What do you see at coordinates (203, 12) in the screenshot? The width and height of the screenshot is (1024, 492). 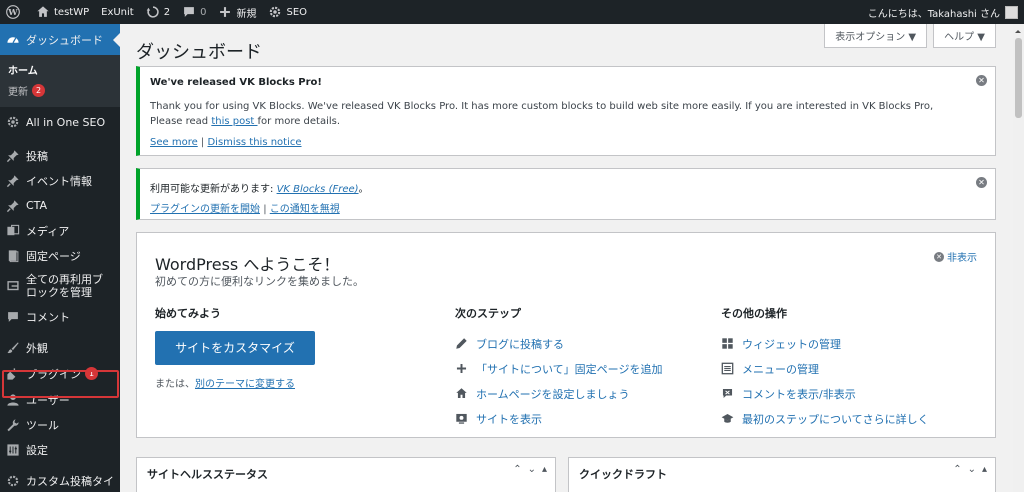 I see `comments-count: 0` at bounding box center [203, 12].